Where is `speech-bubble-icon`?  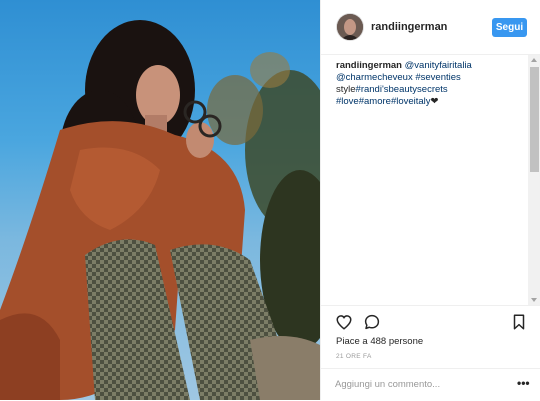
speech-bubble-icon is located at coordinates (372, 322).